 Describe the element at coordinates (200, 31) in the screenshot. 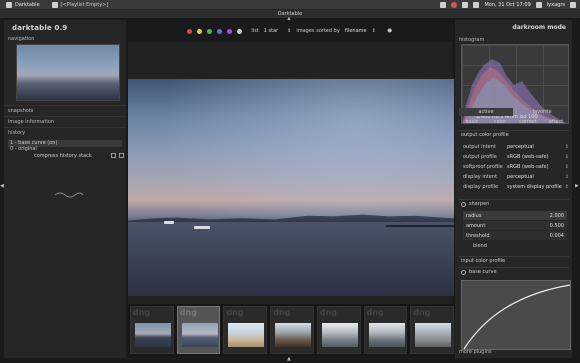

I see `color-label-yellow-icon` at that location.